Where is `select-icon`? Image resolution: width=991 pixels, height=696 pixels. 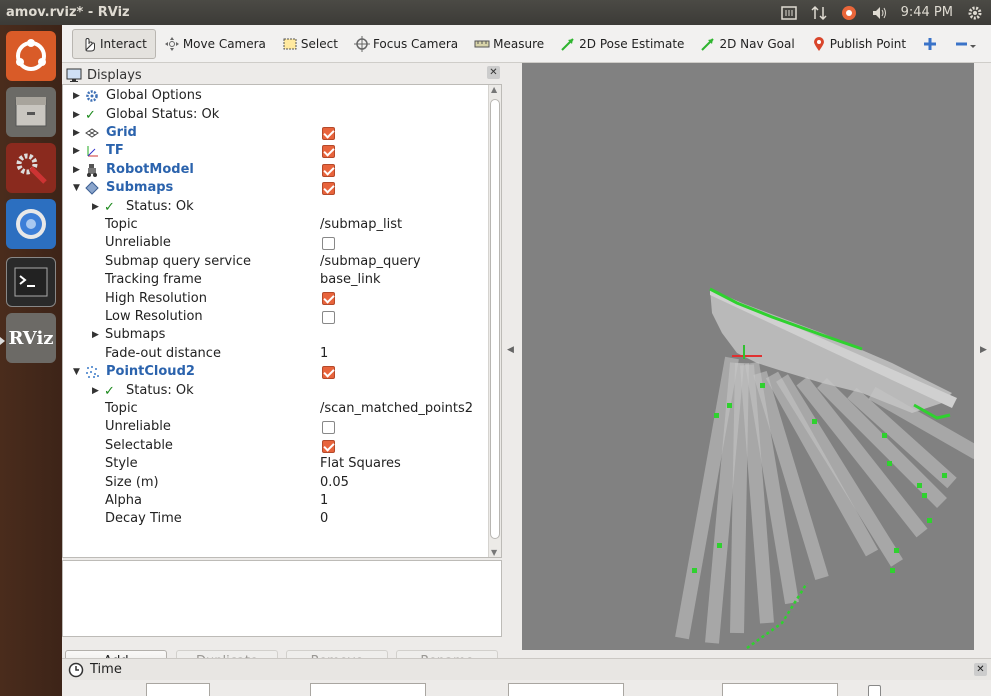
select-icon is located at coordinates (290, 44).